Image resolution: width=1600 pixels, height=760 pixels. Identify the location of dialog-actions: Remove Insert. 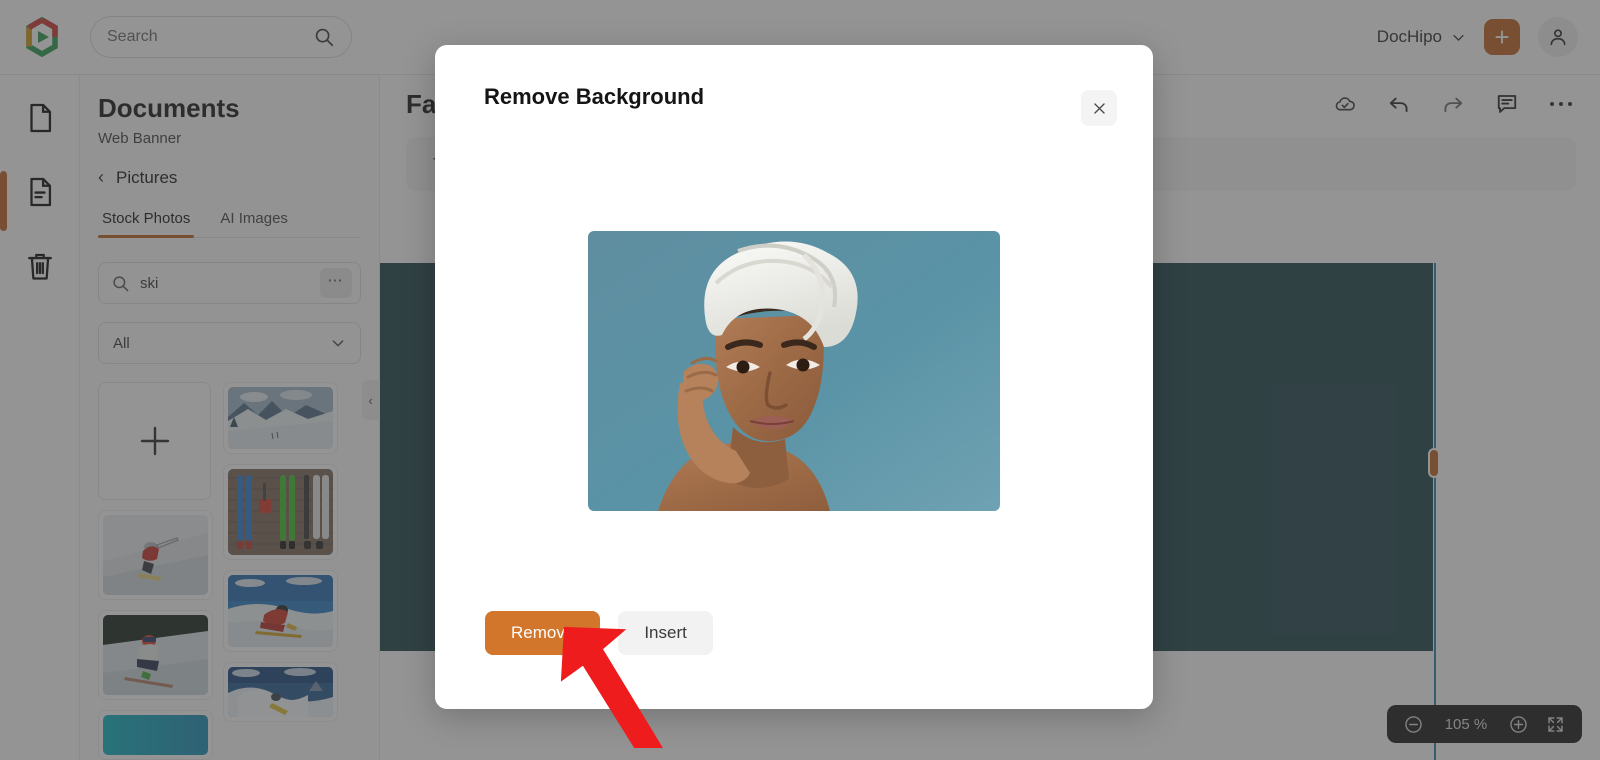
(599, 633).